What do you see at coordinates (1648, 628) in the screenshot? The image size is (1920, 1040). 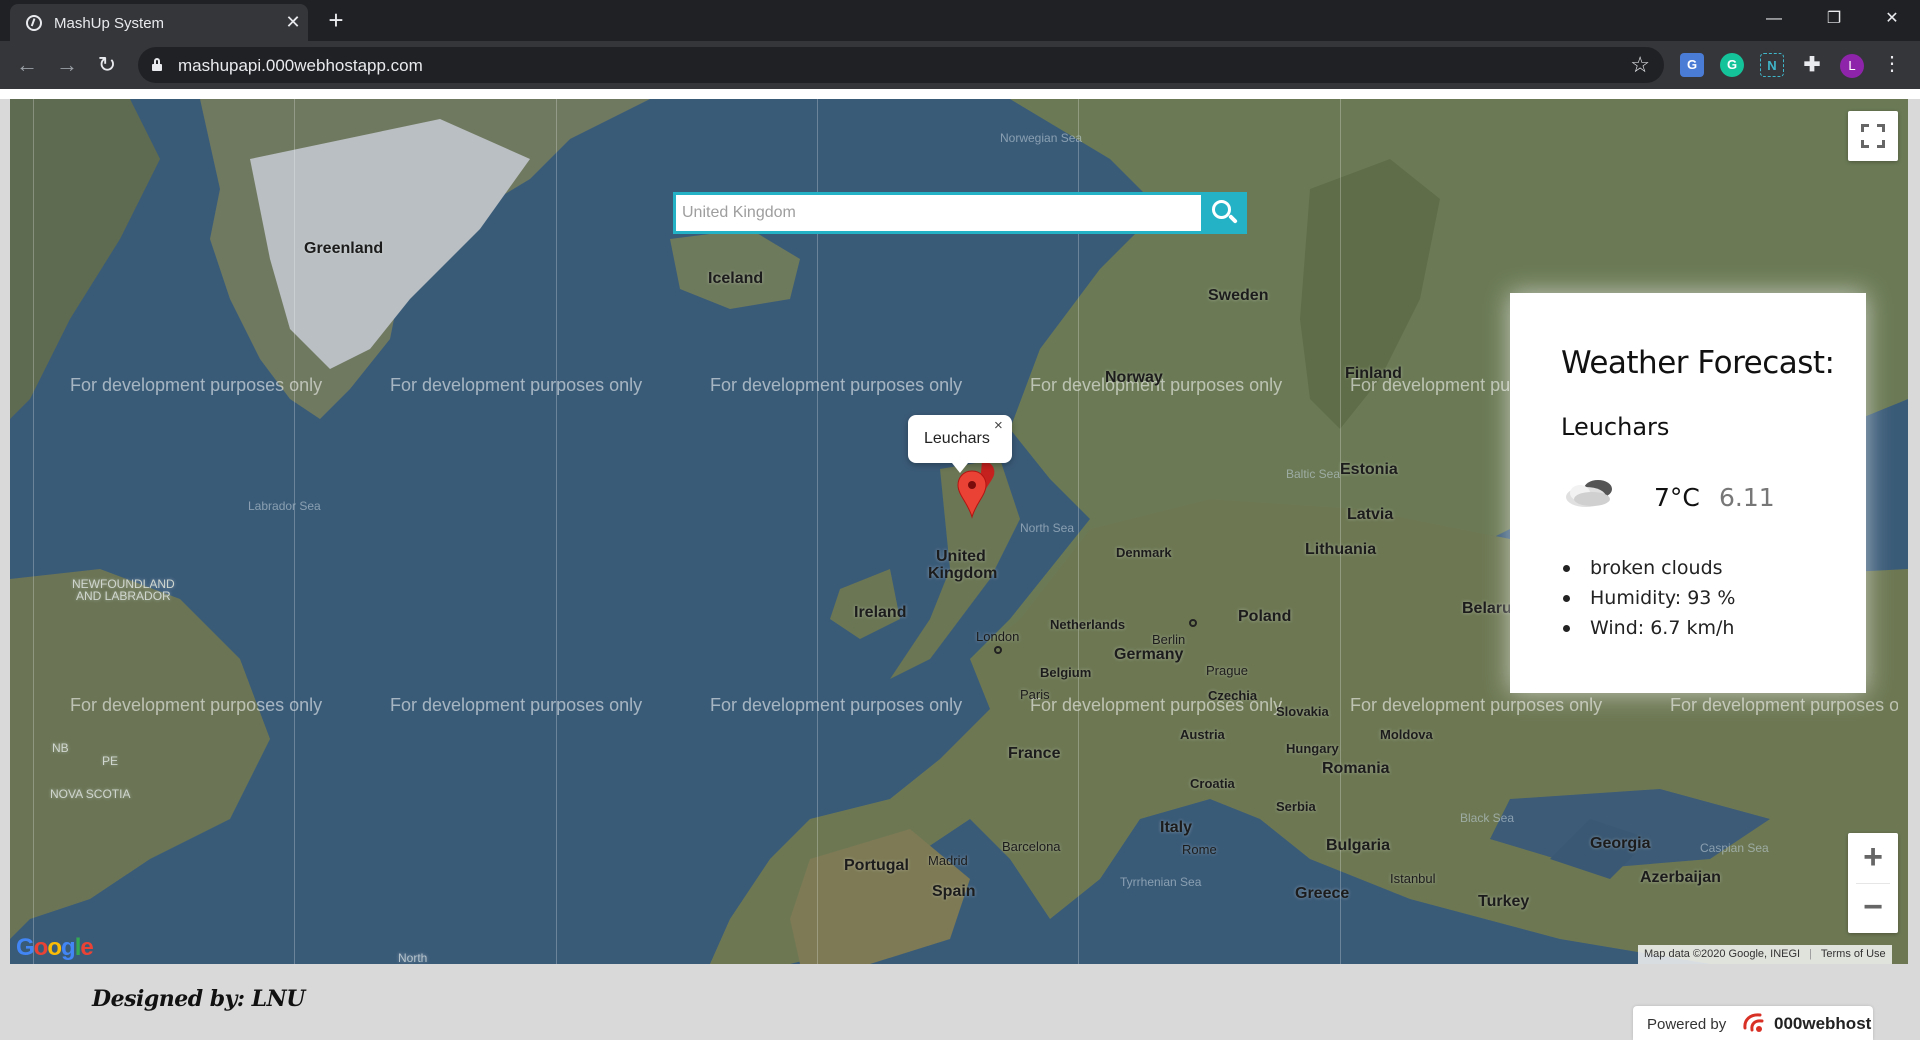 I see `weather-detail-item: Wind: 6.7 km/h` at bounding box center [1648, 628].